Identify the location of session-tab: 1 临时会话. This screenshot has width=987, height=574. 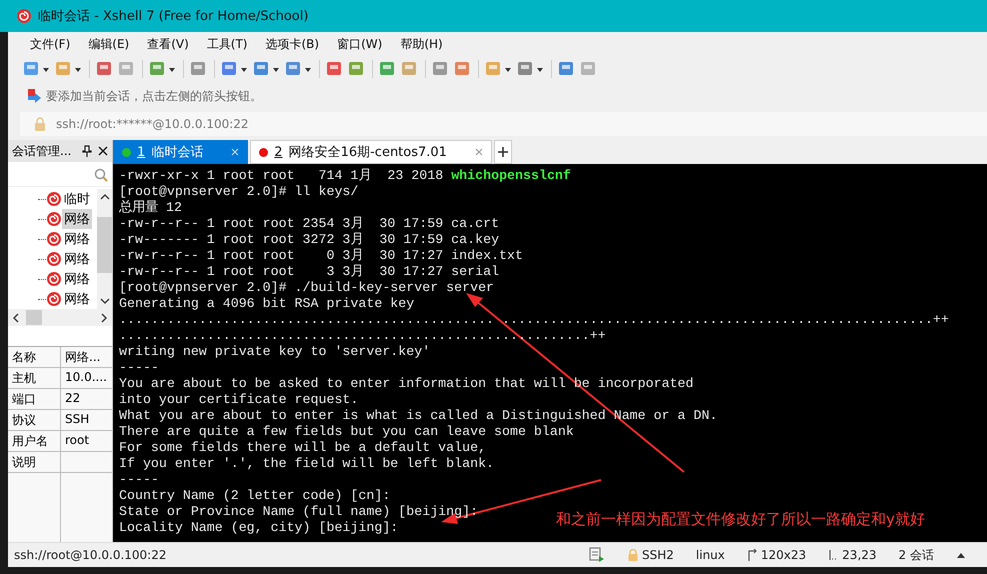
(180, 152).